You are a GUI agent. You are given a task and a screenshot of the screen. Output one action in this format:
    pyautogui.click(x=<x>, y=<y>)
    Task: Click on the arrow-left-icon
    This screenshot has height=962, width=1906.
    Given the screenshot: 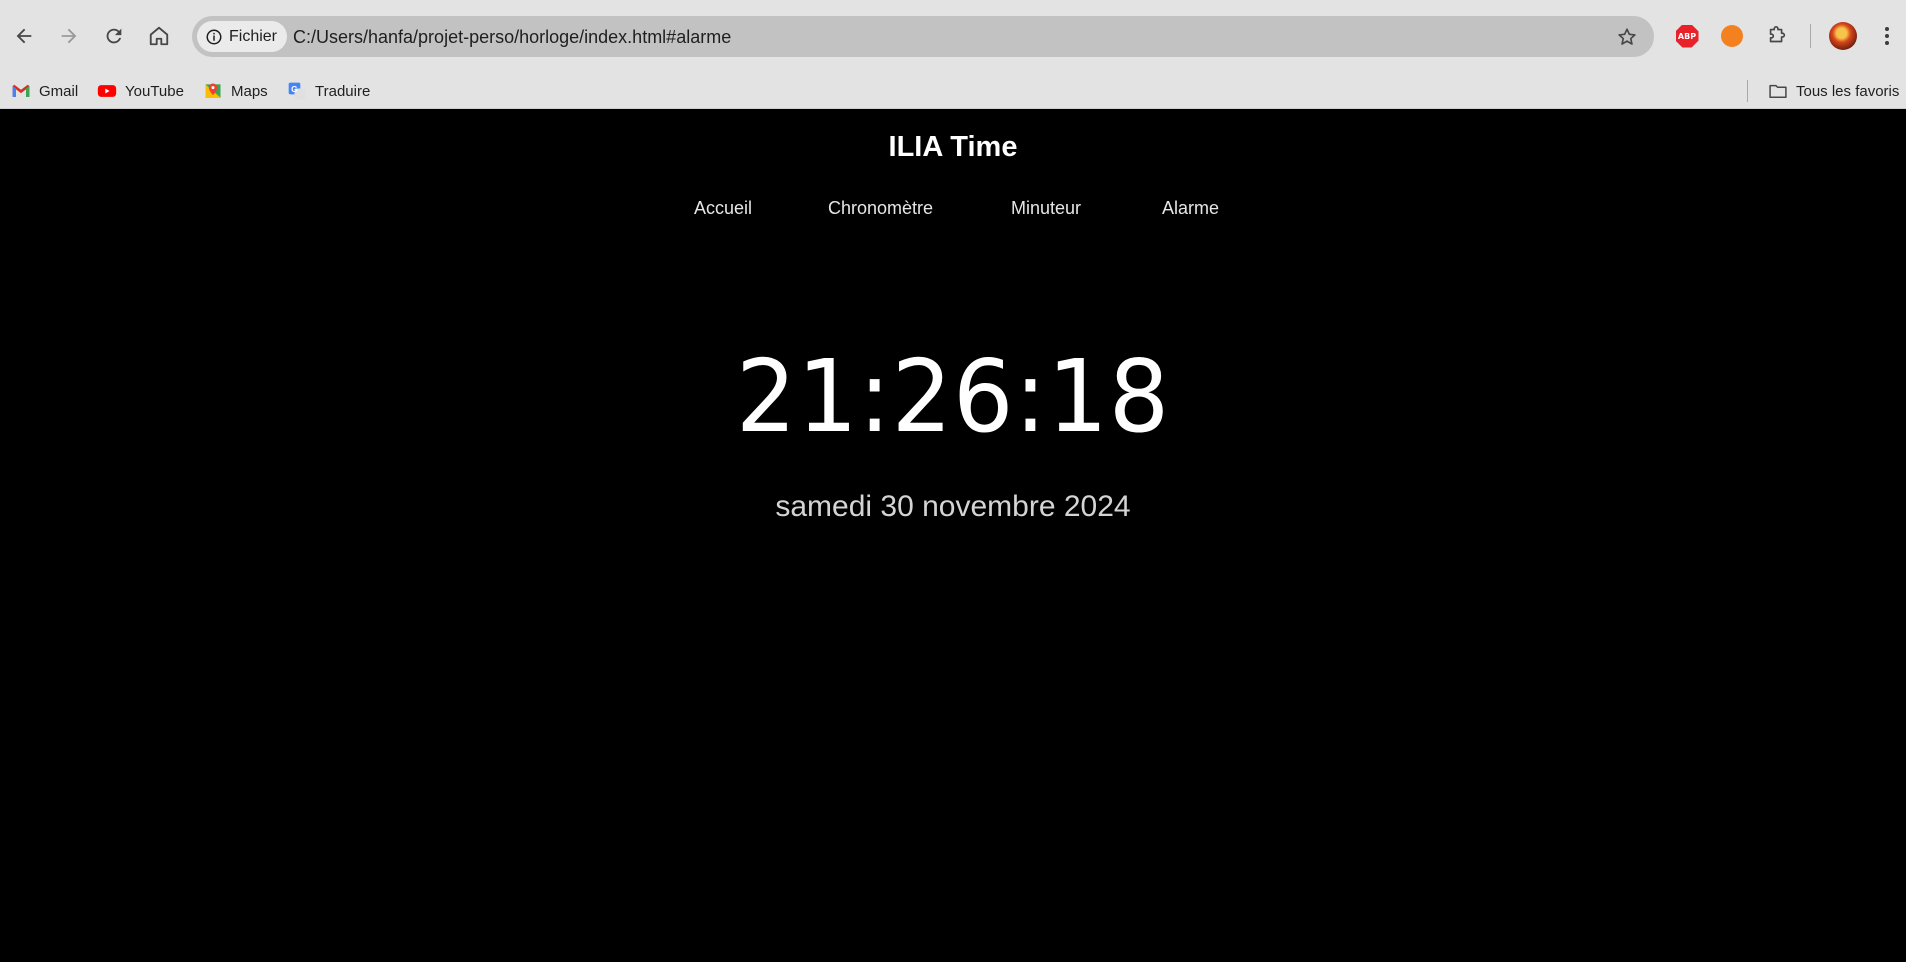 What is the action you would take?
    pyautogui.click(x=24, y=36)
    